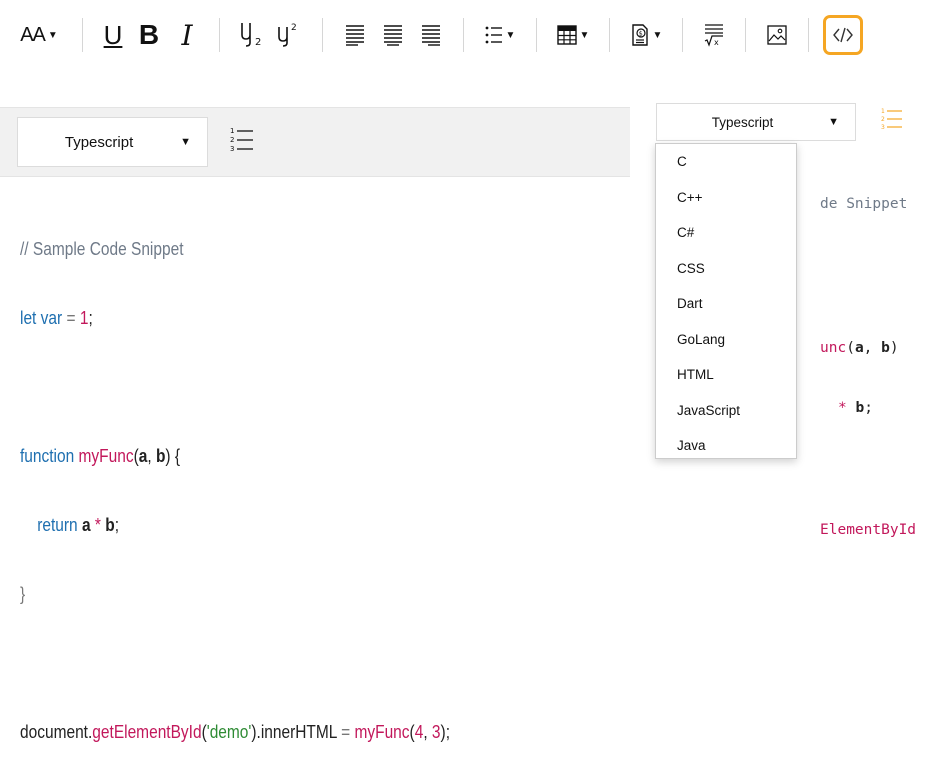 This screenshot has width=932, height=767. Describe the element at coordinates (864, 204) in the screenshot. I see `code-line: de Snippet` at that location.